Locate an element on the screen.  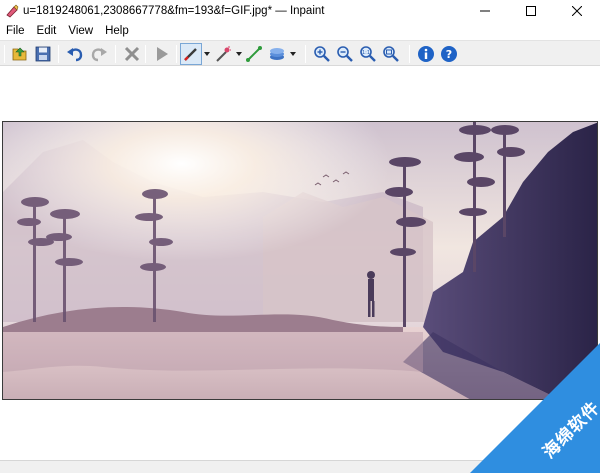
window-controls is located at coordinates (531, 11).